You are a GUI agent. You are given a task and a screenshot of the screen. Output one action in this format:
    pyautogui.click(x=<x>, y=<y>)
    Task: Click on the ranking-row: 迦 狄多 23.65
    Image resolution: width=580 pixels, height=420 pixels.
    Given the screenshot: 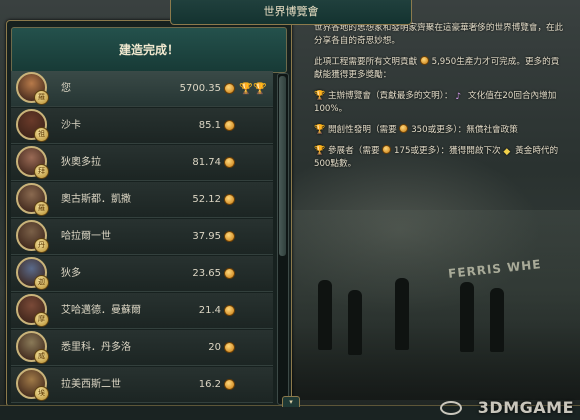 What is the action you would take?
    pyautogui.click(x=142, y=274)
    